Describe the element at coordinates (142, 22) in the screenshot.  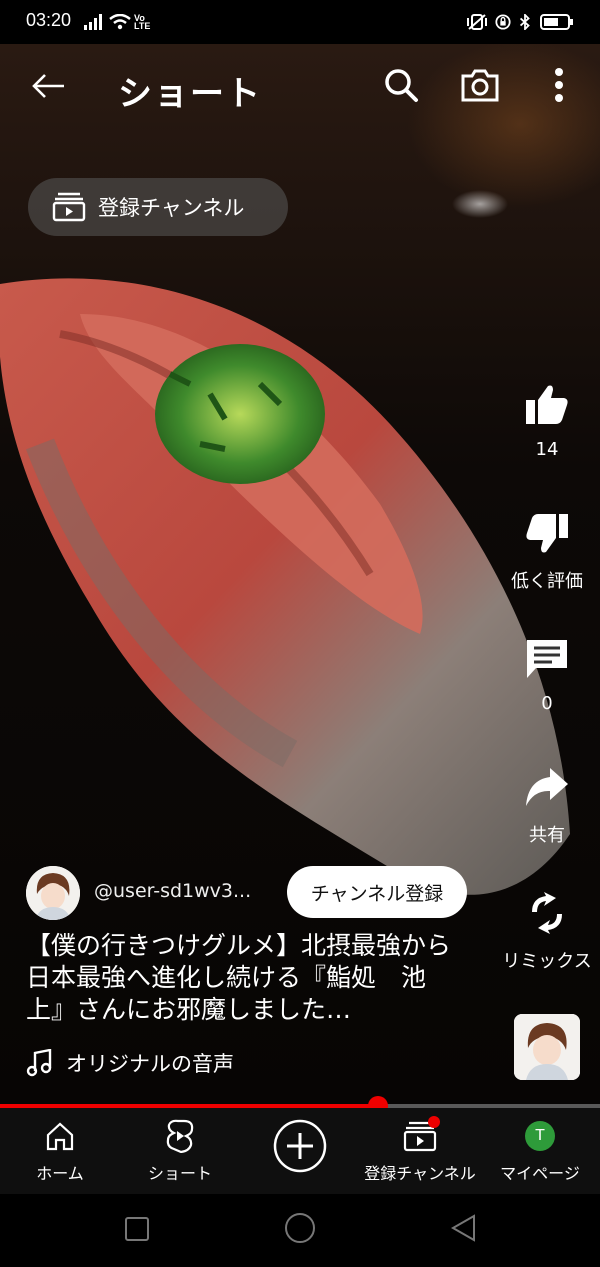
I see `network-label: Vo LTE` at that location.